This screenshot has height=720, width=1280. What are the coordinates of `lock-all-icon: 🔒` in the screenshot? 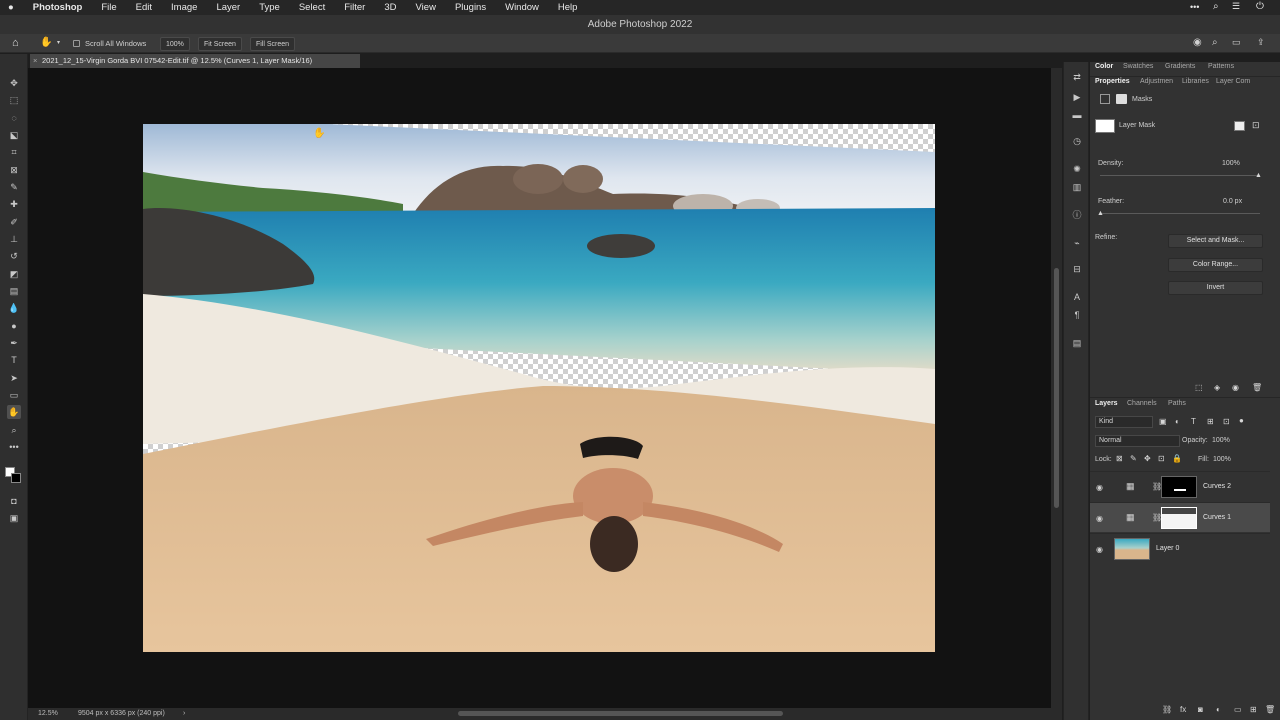 It's located at (1177, 458).